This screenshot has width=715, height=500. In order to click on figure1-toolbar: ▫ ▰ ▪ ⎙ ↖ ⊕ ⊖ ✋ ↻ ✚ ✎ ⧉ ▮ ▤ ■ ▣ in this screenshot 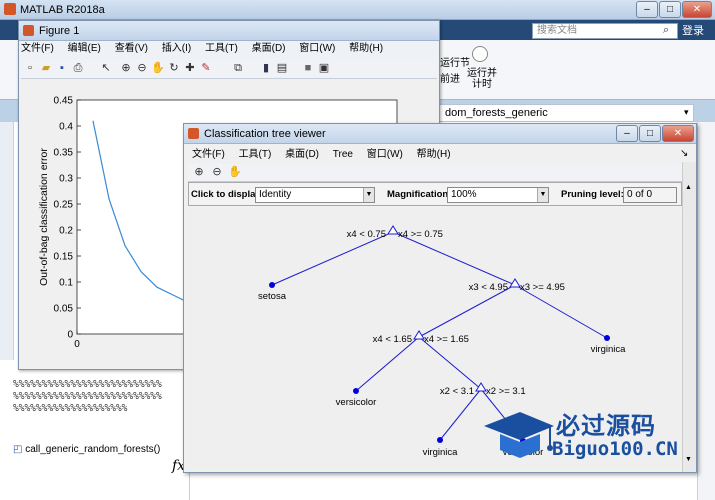, I will do `click(229, 69)`.